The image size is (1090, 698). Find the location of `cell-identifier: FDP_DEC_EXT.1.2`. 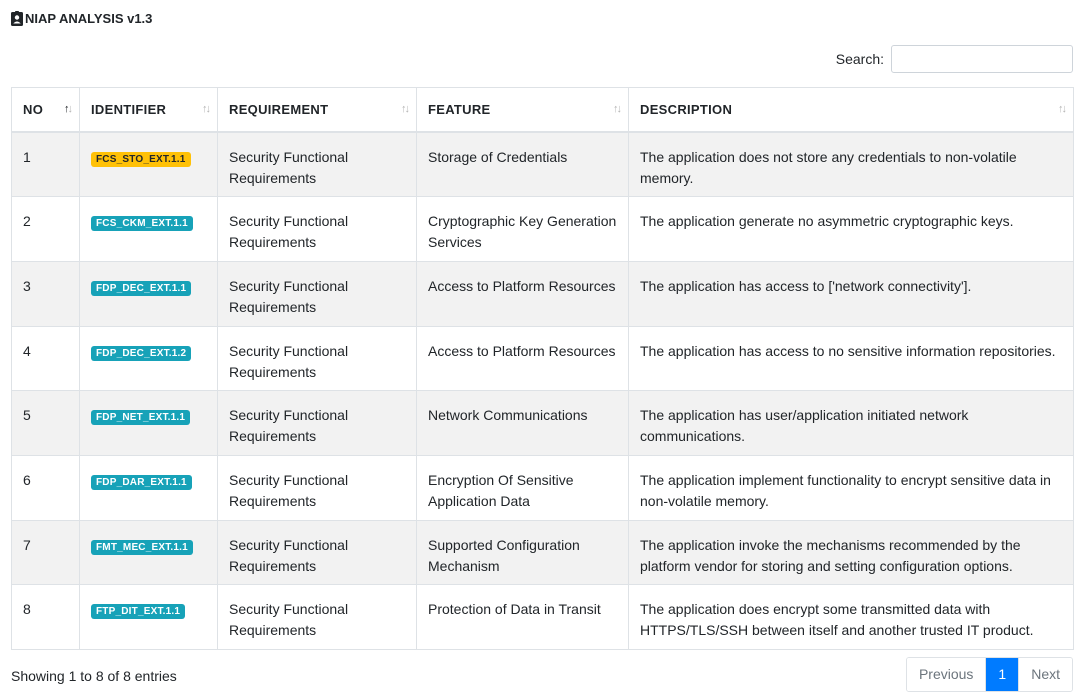

cell-identifier: FDP_DEC_EXT.1.2 is located at coordinates (148, 358).